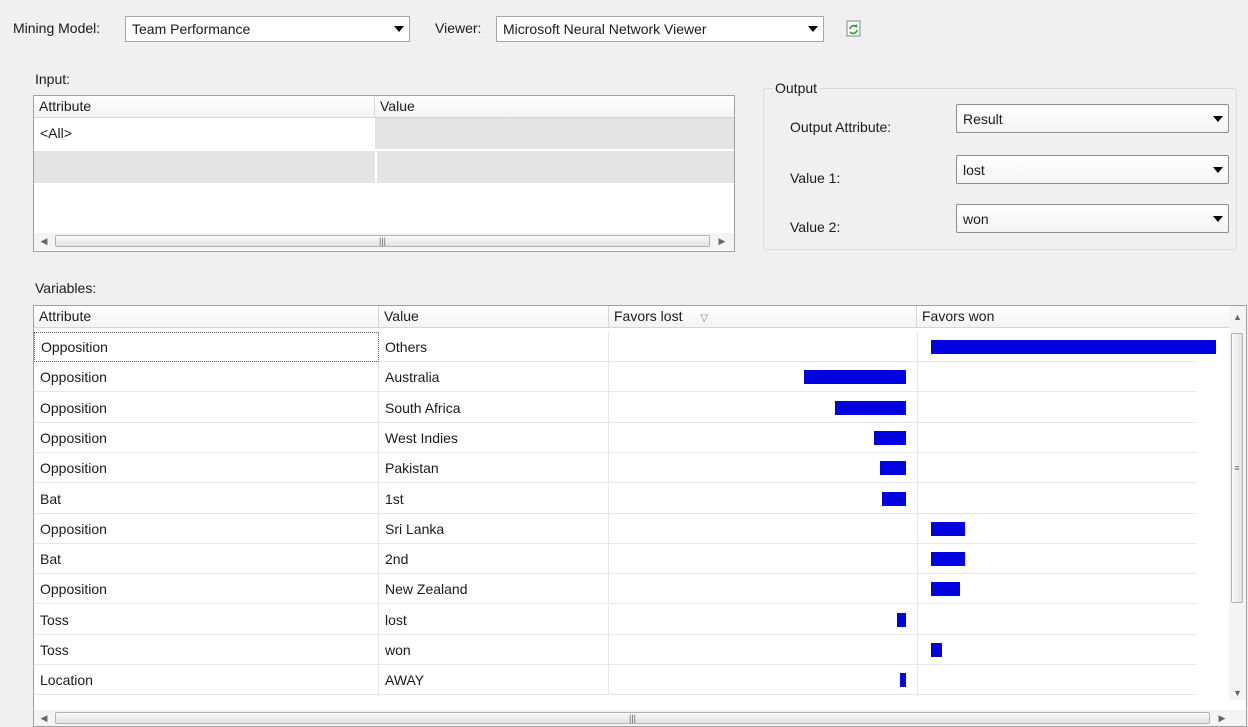 The image size is (1248, 727). Describe the element at coordinates (615, 438) in the screenshot. I see `table-row: Opposition West Indies` at that location.